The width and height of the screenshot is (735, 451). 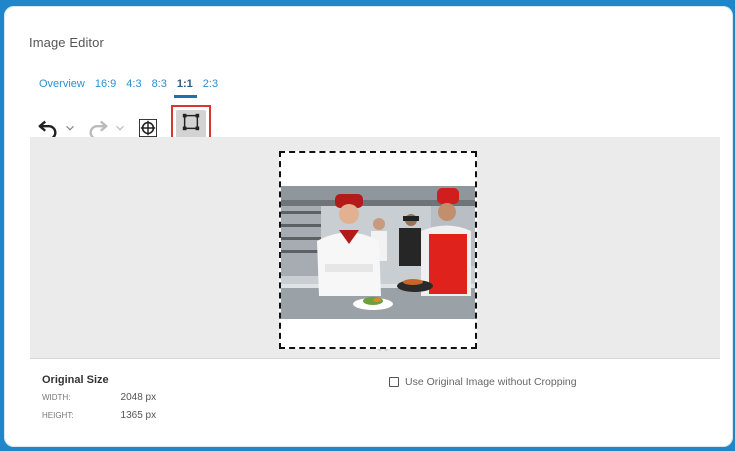 What do you see at coordinates (99, 397) in the screenshot?
I see `width-row: WIDTH: 2048 px` at bounding box center [99, 397].